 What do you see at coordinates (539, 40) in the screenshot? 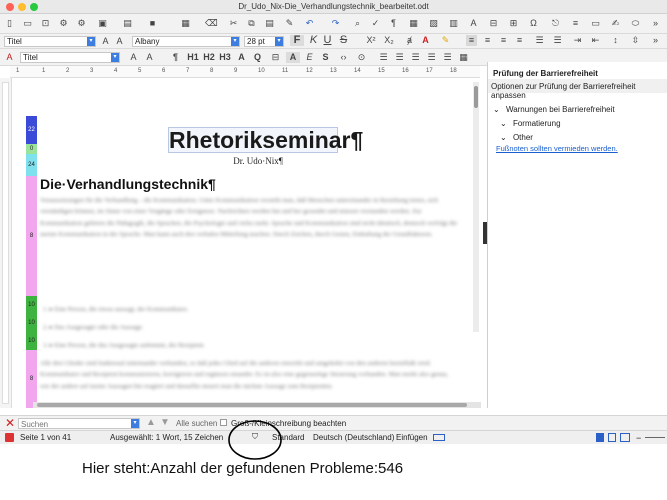
I see `bullets-icon: ☰` at bounding box center [539, 40].